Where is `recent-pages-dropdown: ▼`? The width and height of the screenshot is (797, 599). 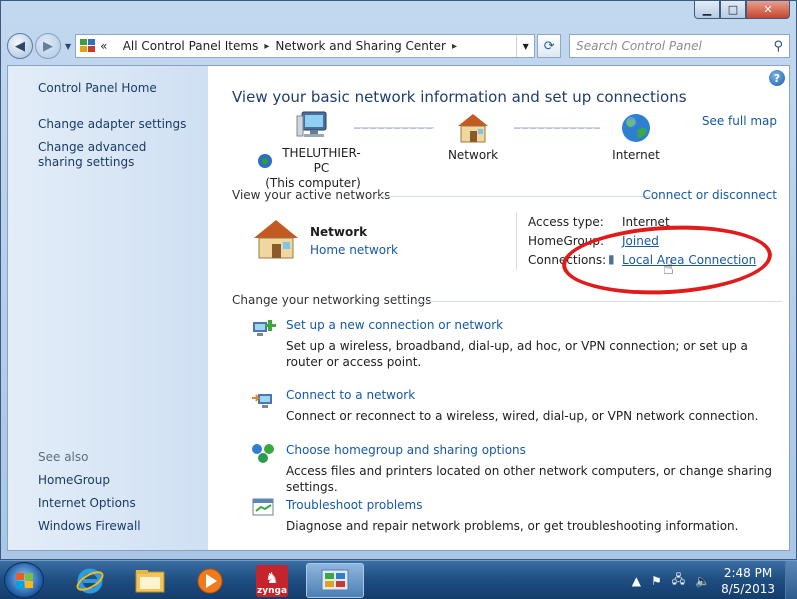
recent-pages-dropdown: ▼ is located at coordinates (68, 46).